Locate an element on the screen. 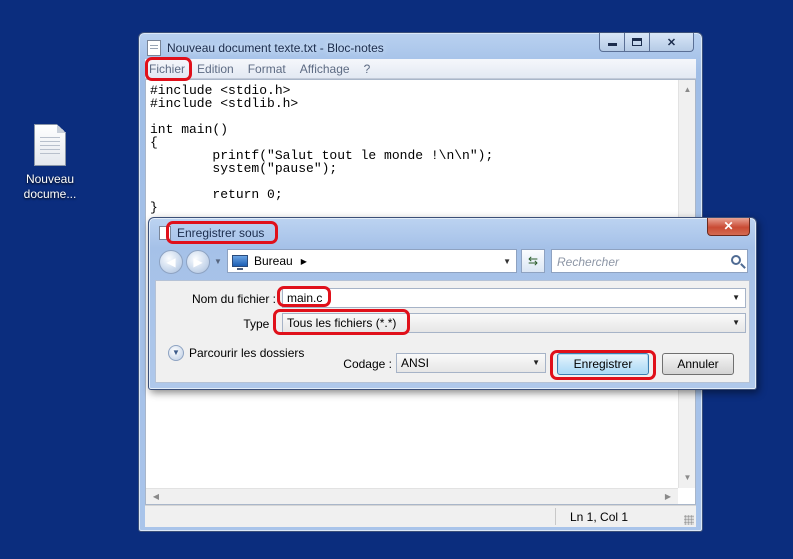 This screenshot has height=559, width=793. maximize-icon is located at coordinates (637, 42).